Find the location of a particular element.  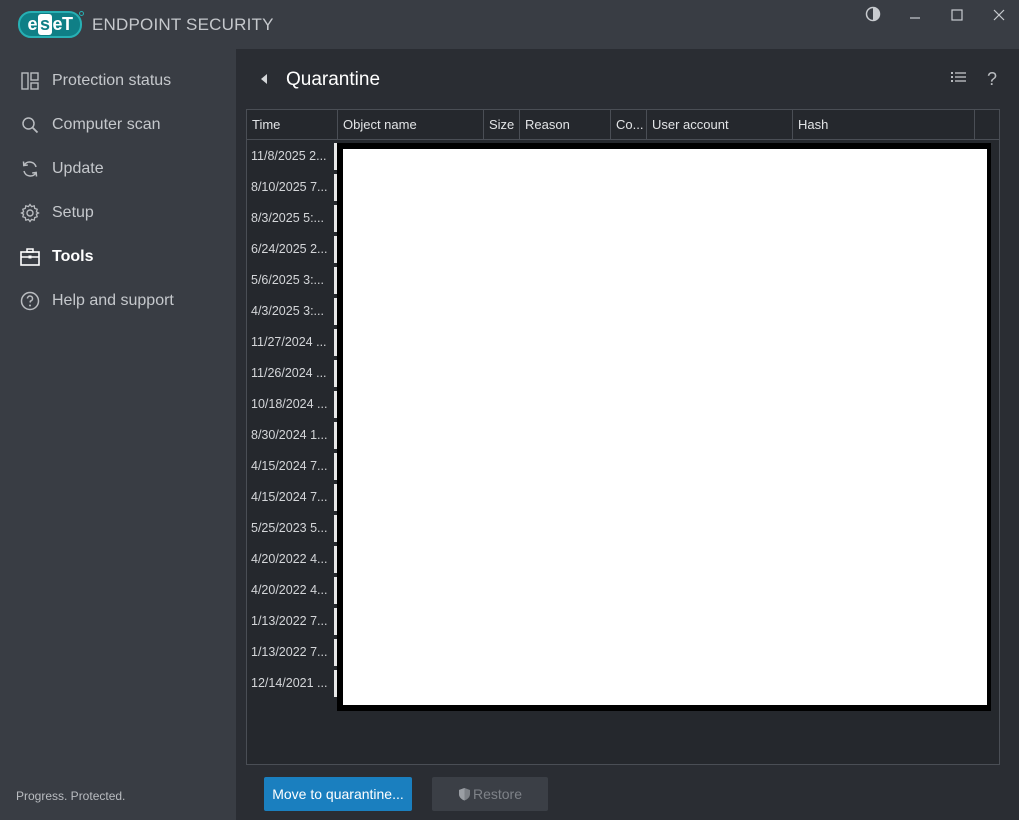

sidebar-item-help-and-support: Help and support is located at coordinates (118, 301).